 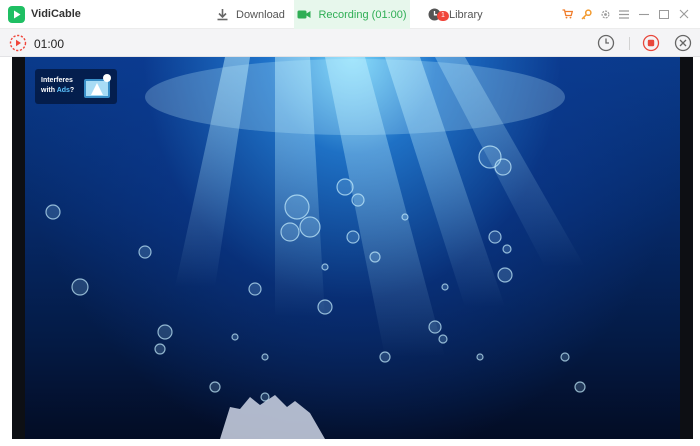 I want to click on tab-recording: Recording (01:00), so click(x=352, y=14).